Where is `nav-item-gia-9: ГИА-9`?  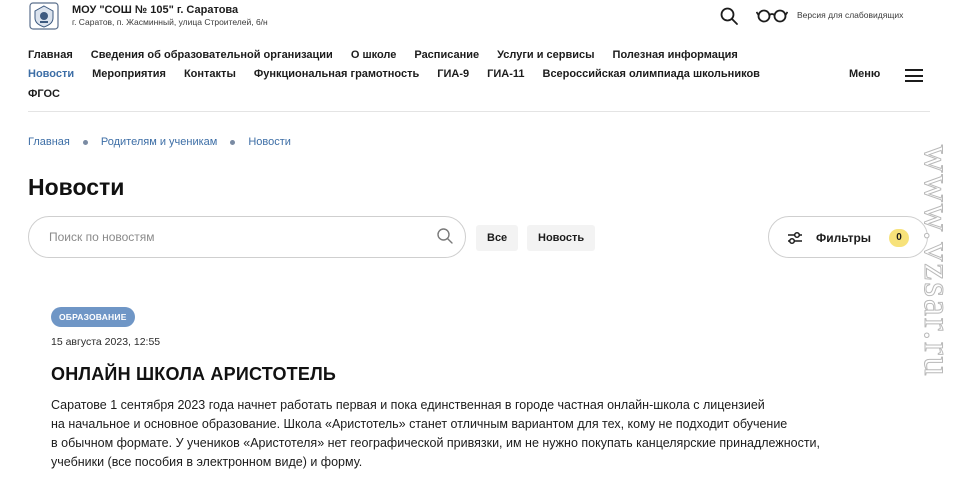
nav-item-gia-9: ГИА-9 is located at coordinates (453, 74).